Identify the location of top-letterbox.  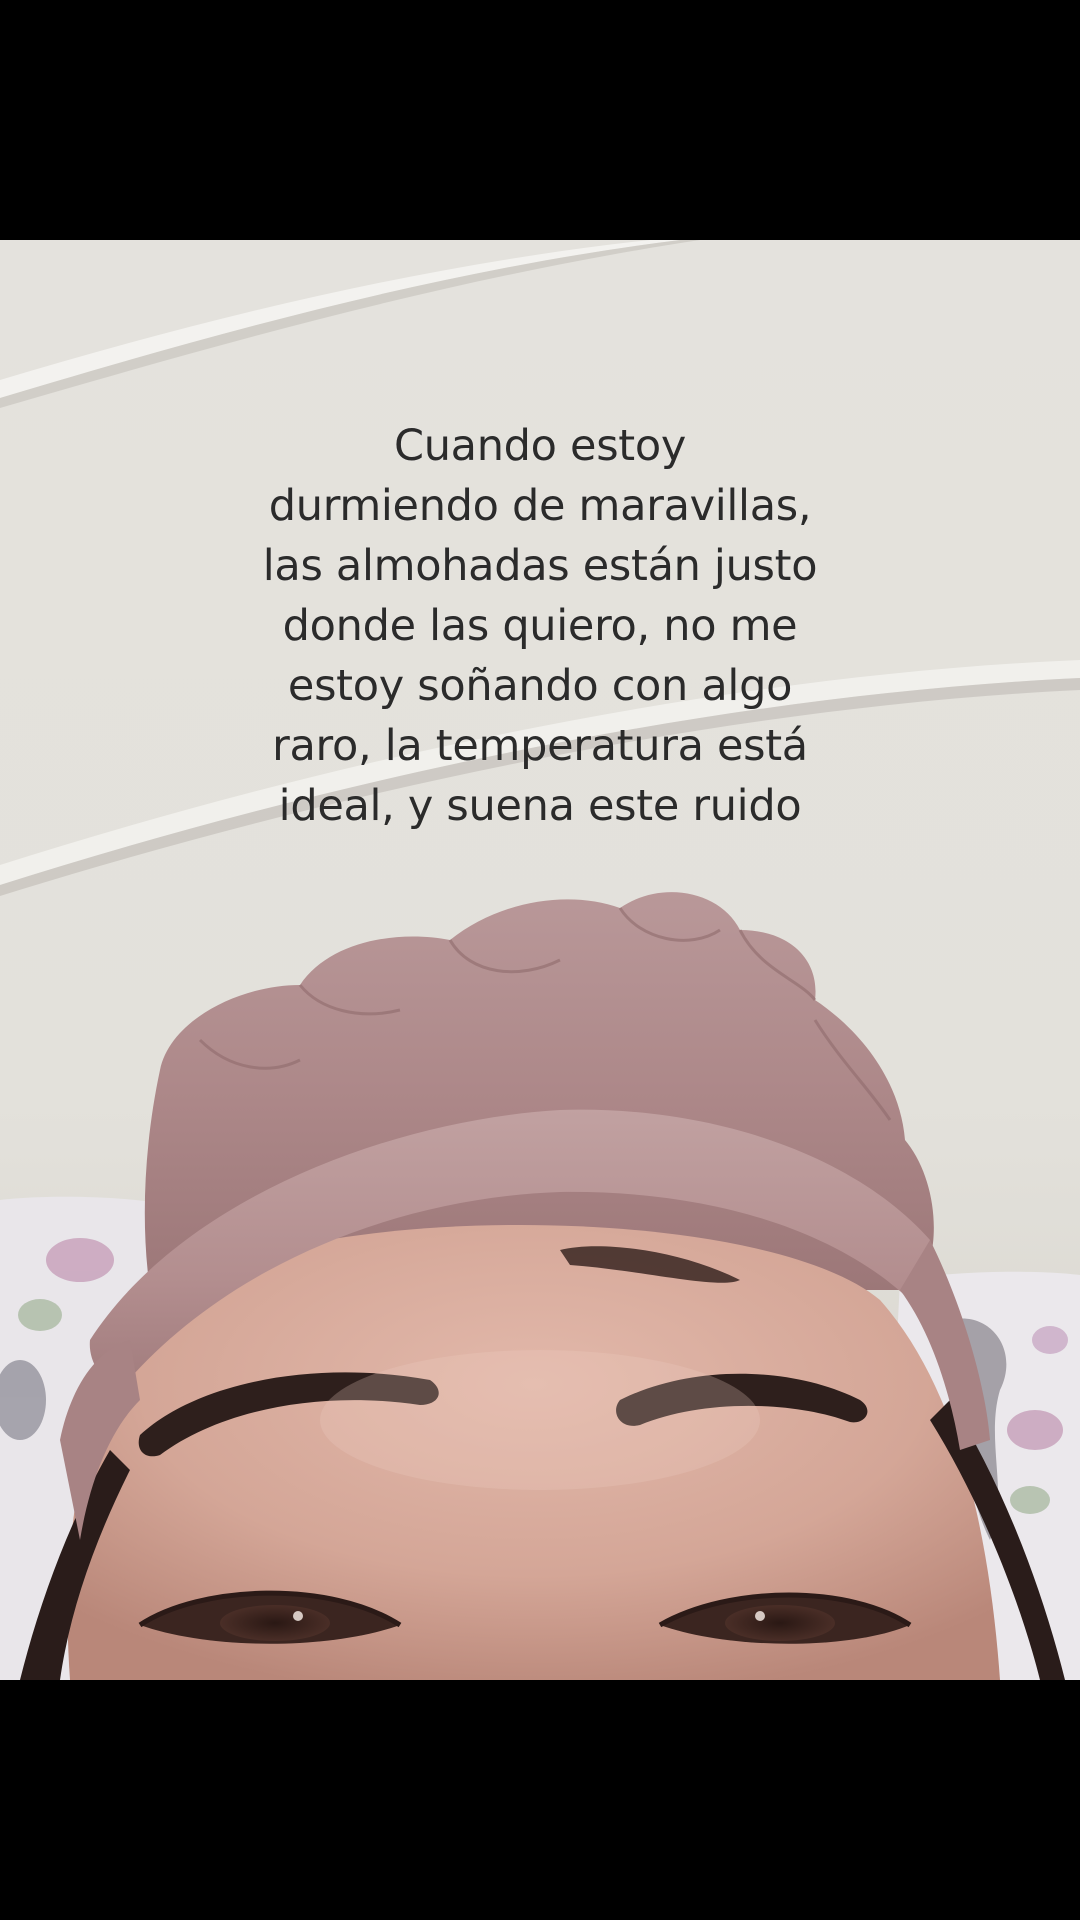
(540, 120).